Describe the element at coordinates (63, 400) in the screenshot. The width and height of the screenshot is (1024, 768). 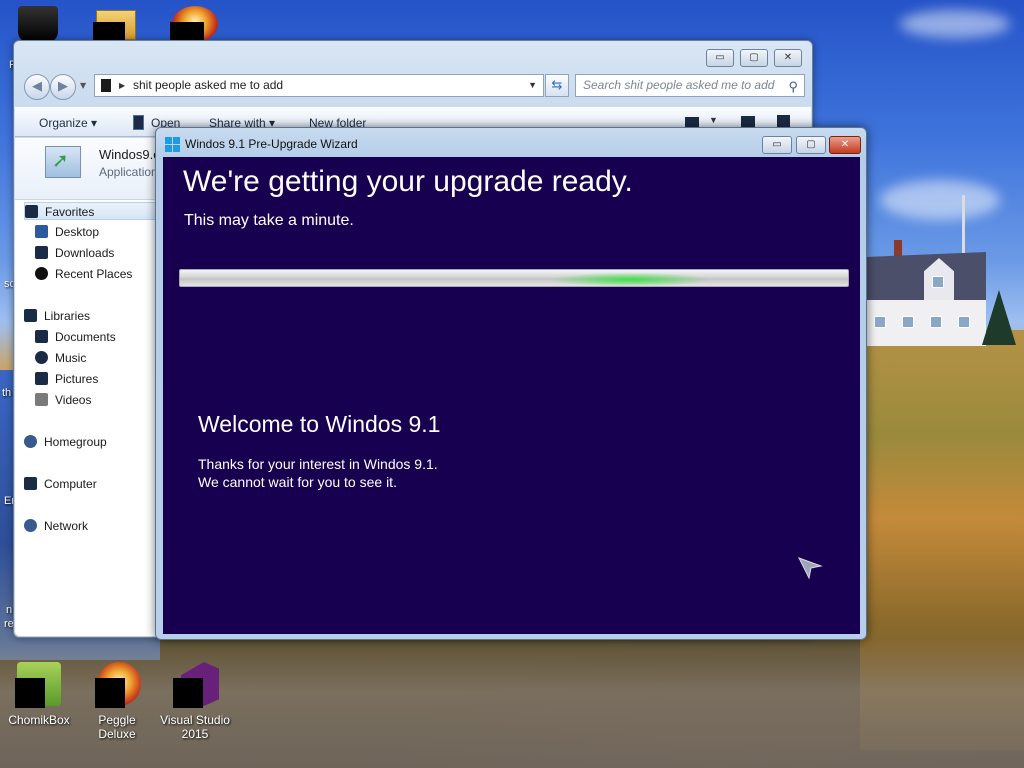
I see `sidebar-item-videos: Videos` at that location.